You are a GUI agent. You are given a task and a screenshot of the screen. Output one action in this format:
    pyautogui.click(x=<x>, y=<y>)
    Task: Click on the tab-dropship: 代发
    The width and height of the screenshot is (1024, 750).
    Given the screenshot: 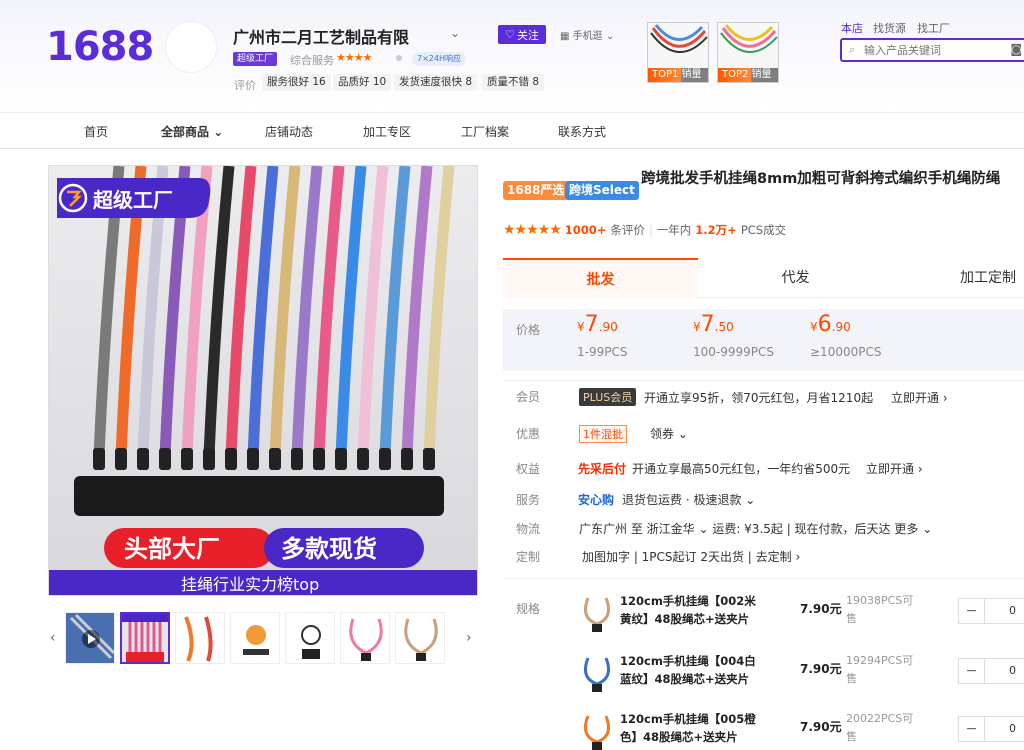 What is the action you would take?
    pyautogui.click(x=795, y=278)
    